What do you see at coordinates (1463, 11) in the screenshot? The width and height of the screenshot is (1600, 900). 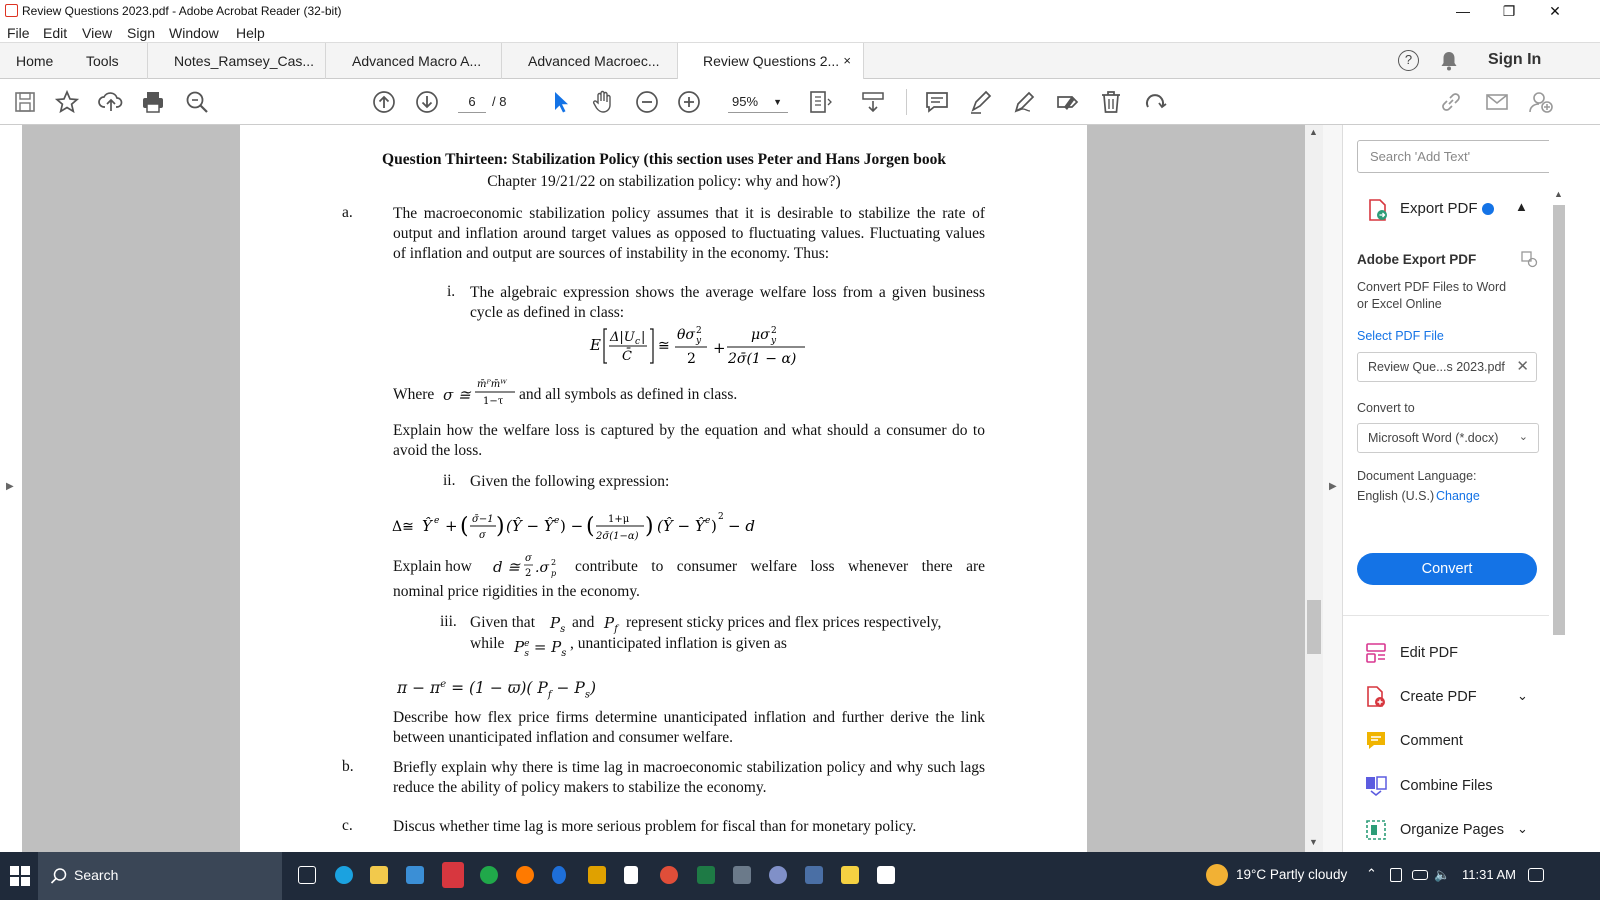 I see `minimize-button: —` at bounding box center [1463, 11].